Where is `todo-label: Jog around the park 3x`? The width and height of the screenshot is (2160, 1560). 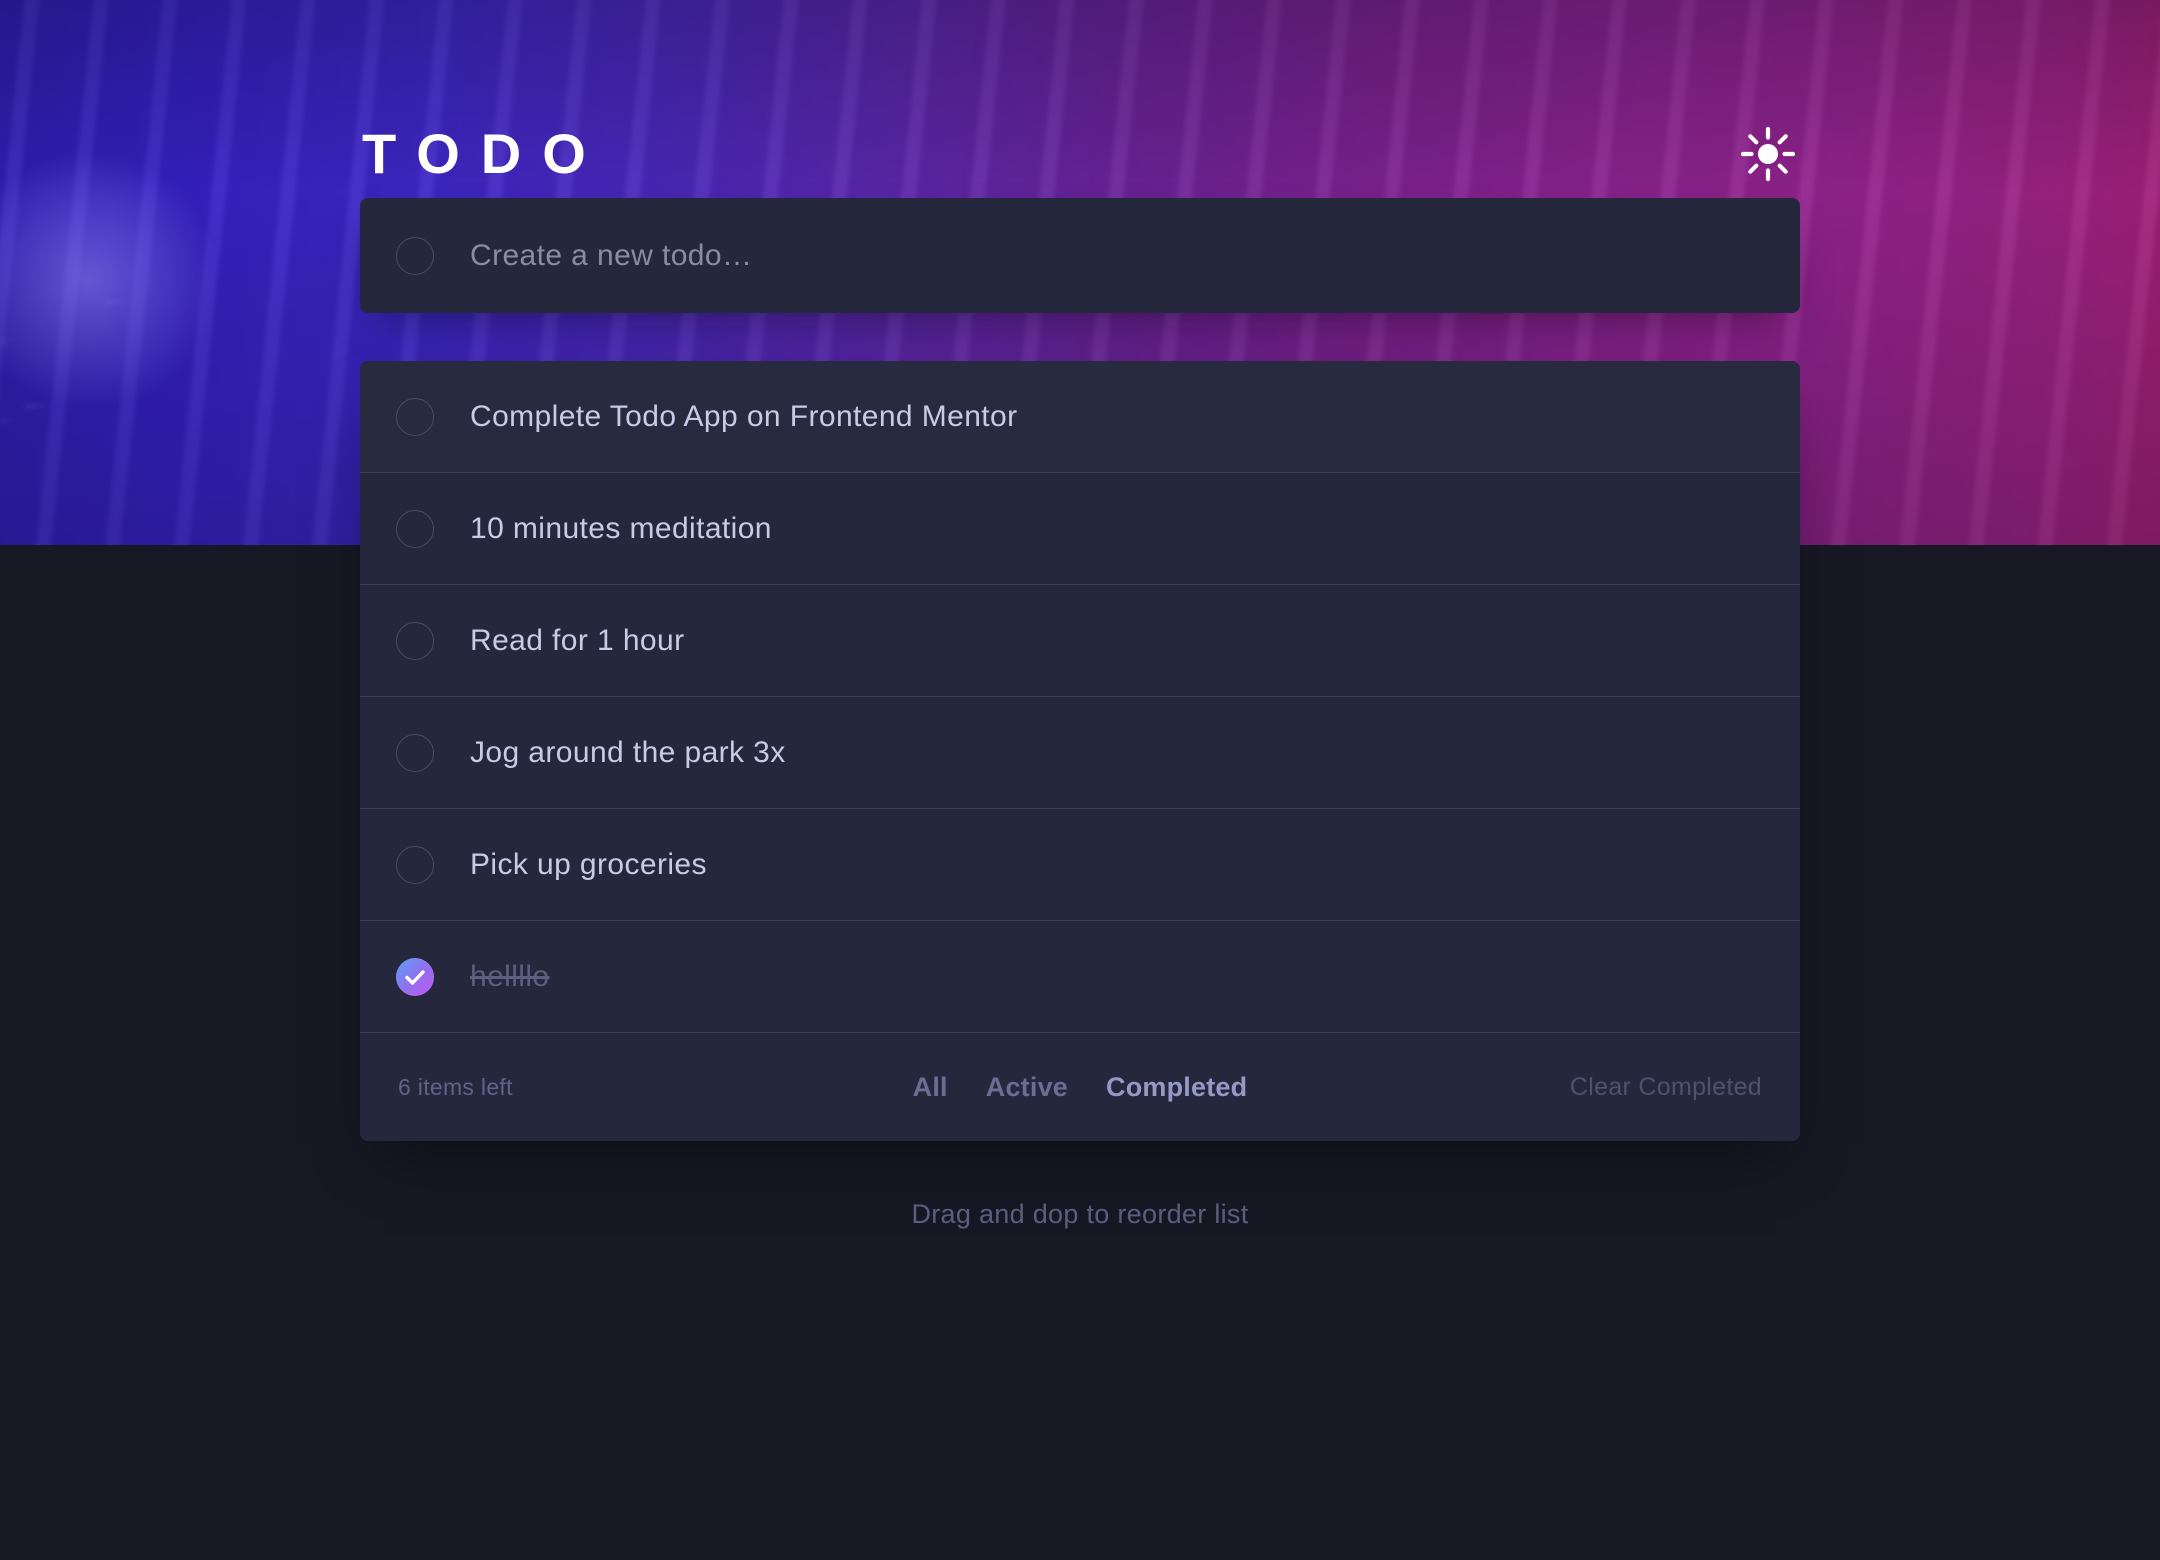 todo-label: Jog around the park 3x is located at coordinates (628, 752).